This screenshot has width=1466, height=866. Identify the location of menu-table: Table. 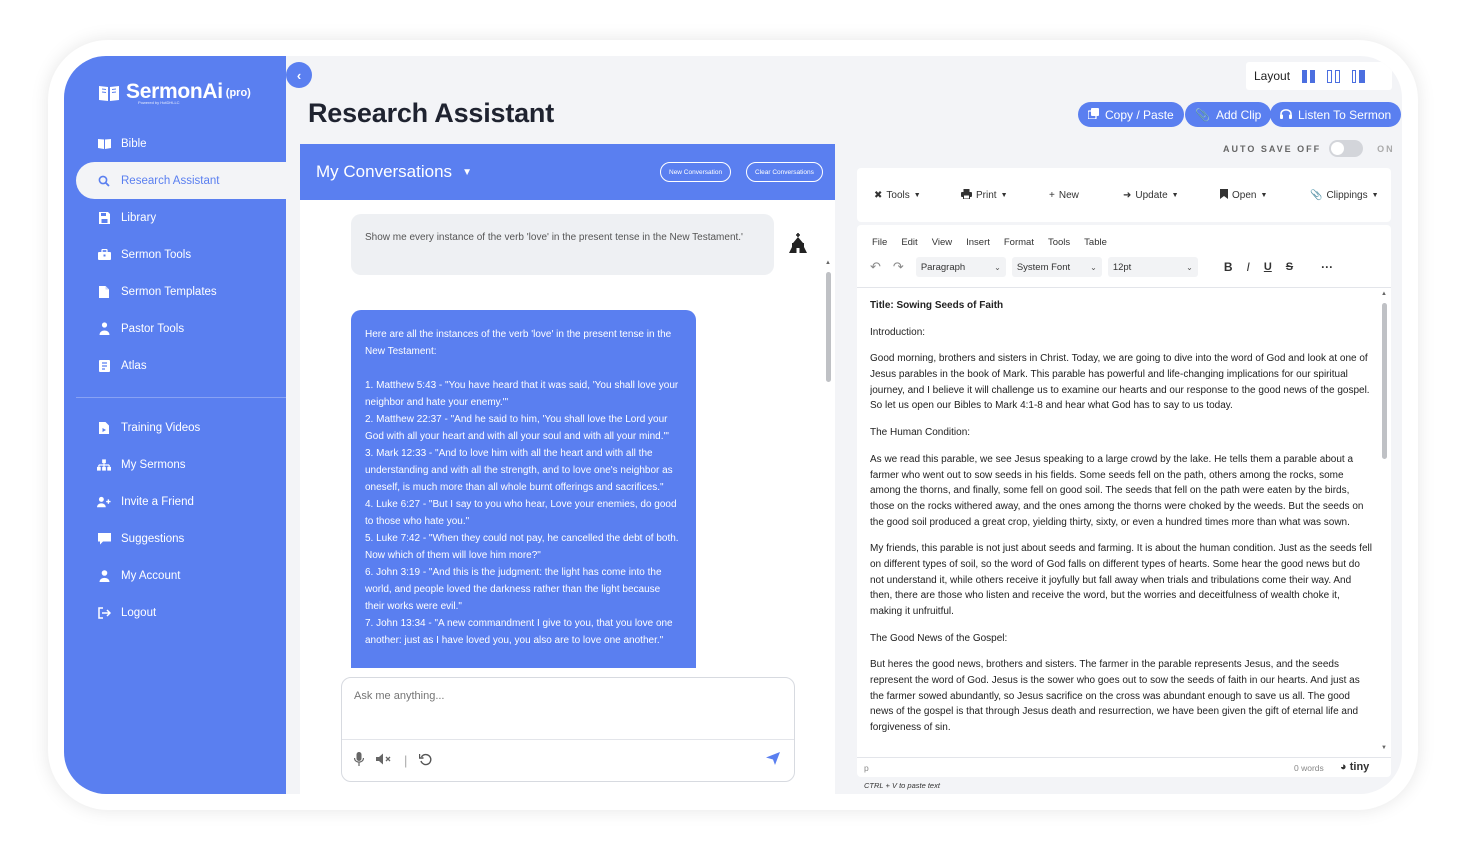
(1095, 242).